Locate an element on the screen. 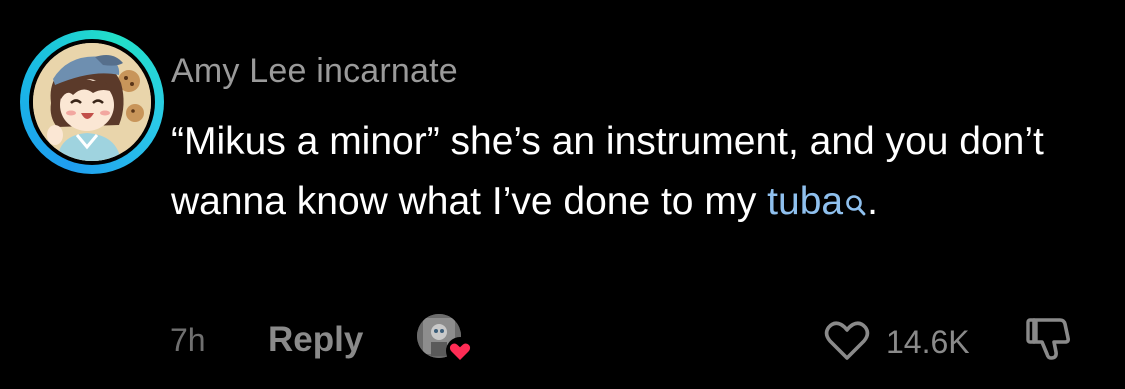 This screenshot has width=1125, height=389. anime-avatar-illustration is located at coordinates (92, 102).